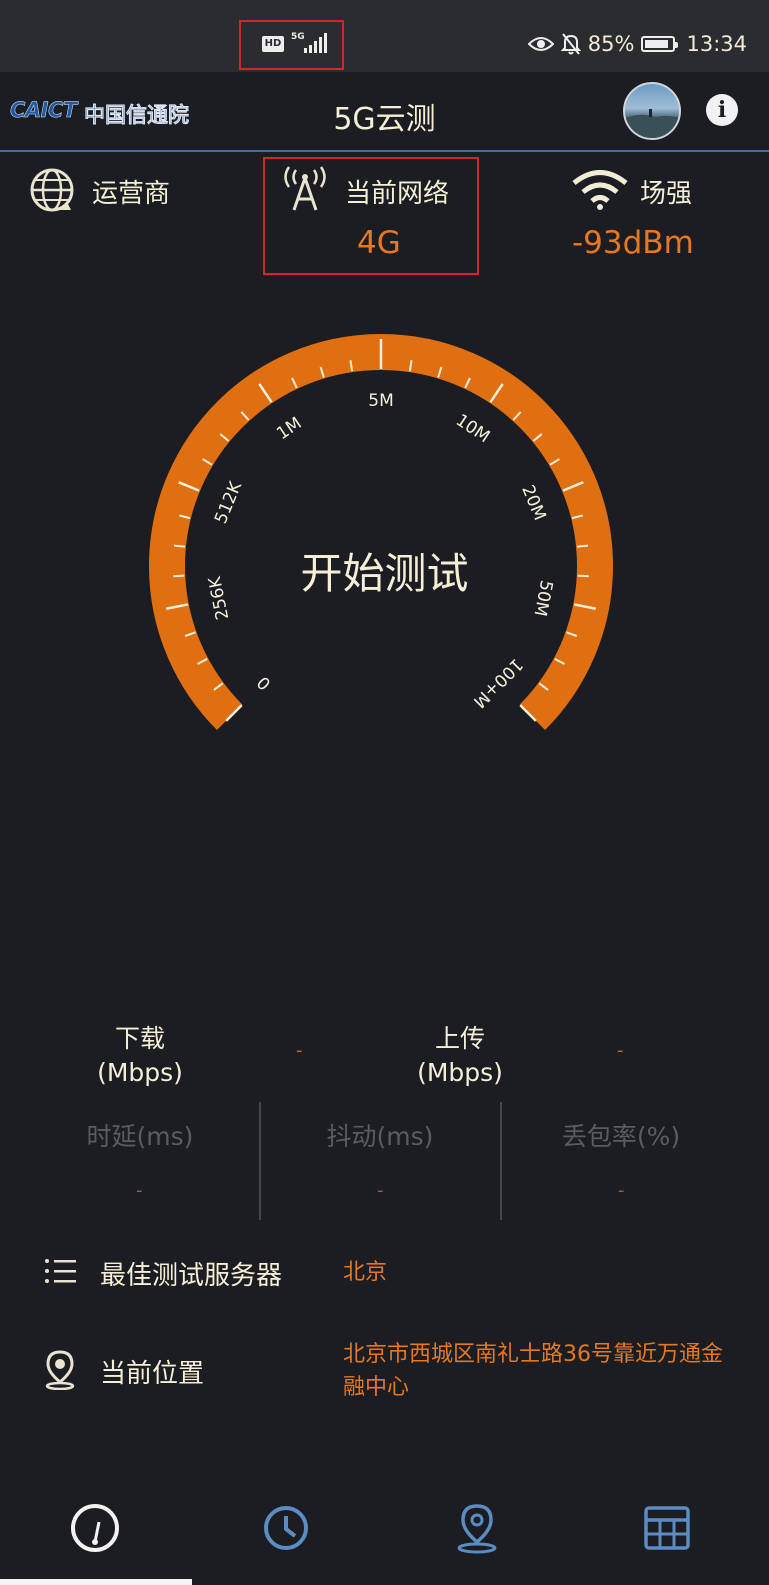 The image size is (769, 1585). Describe the element at coordinates (459, 1038) in the screenshot. I see `upload-title: 上传` at that location.